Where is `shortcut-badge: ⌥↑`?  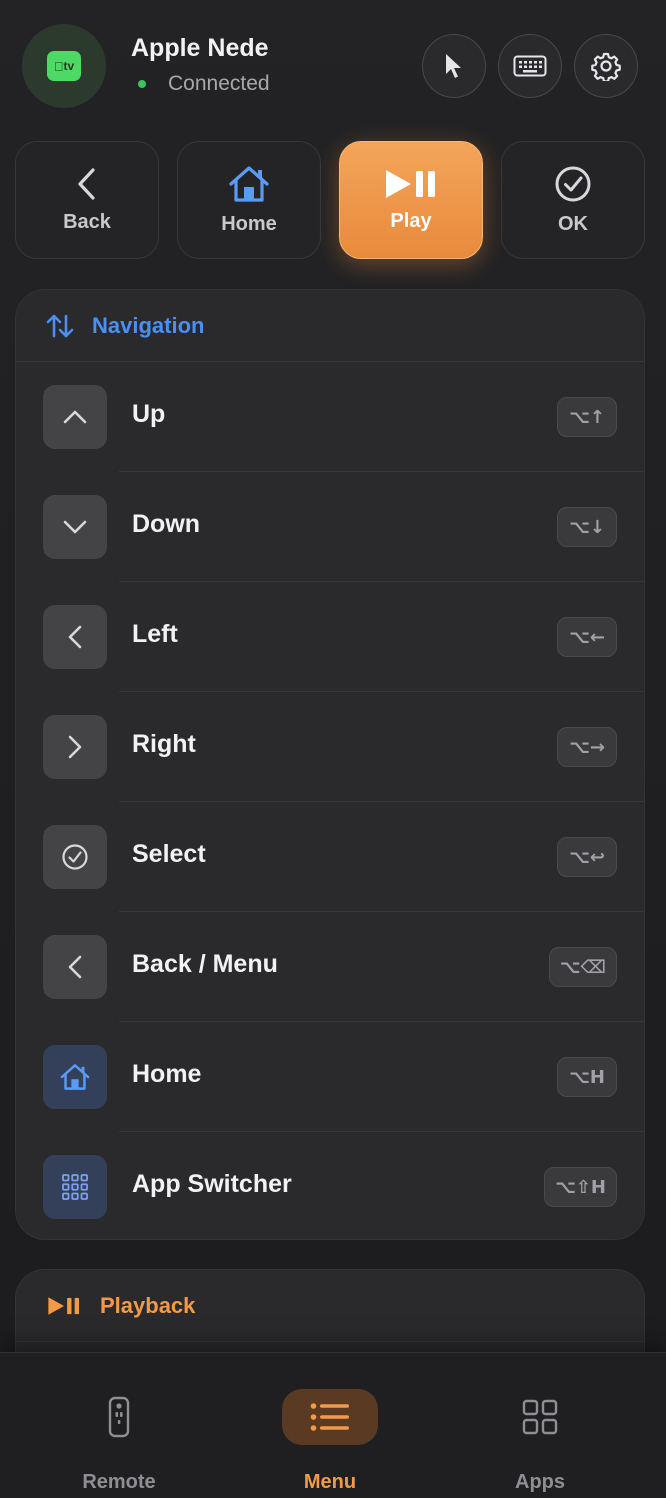
shortcut-badge: ⌥↑ is located at coordinates (587, 417).